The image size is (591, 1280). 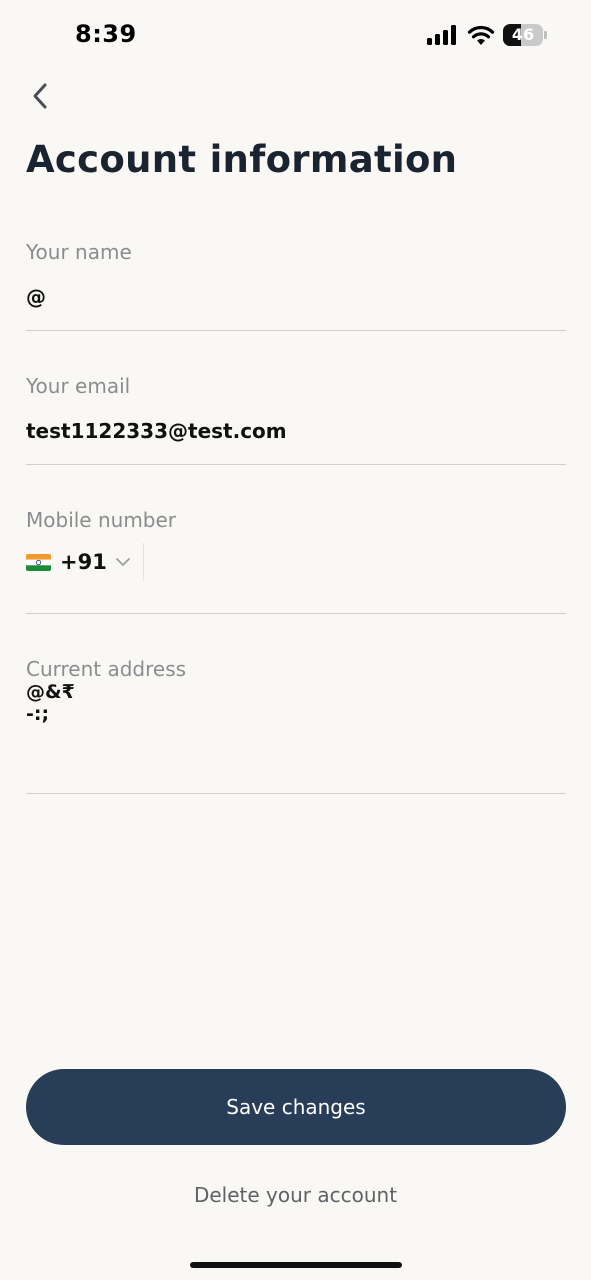 I want to click on back-button, so click(x=40, y=96).